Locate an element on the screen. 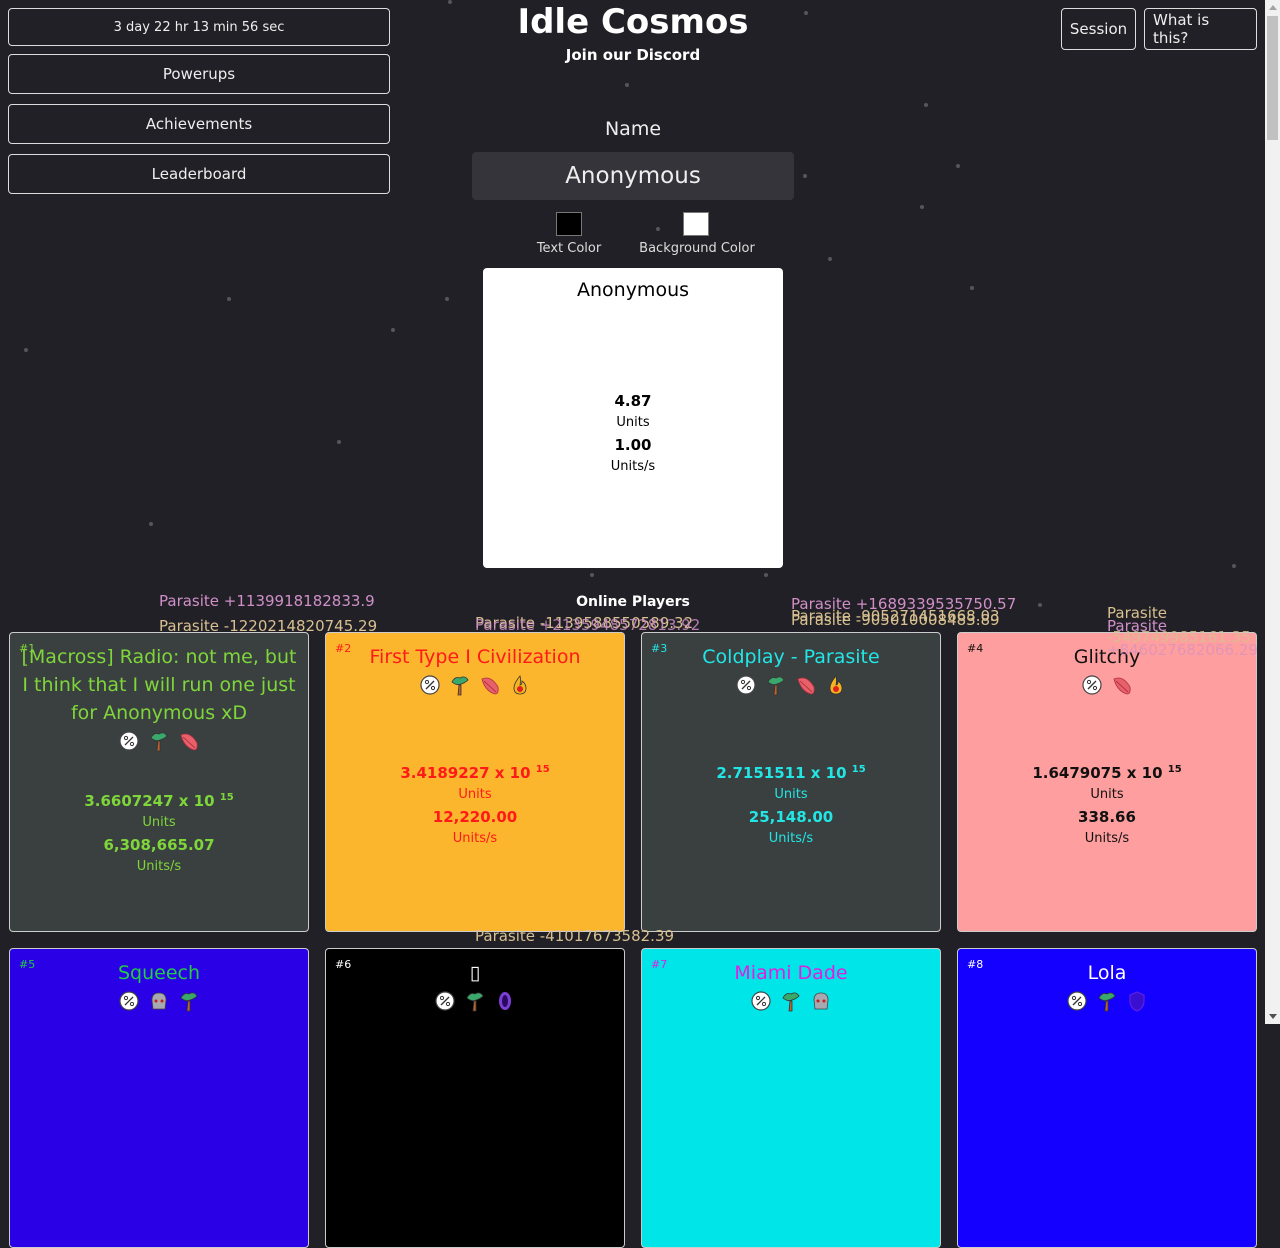  floating-message: Parasite -905010008483.89 is located at coordinates (895, 620).